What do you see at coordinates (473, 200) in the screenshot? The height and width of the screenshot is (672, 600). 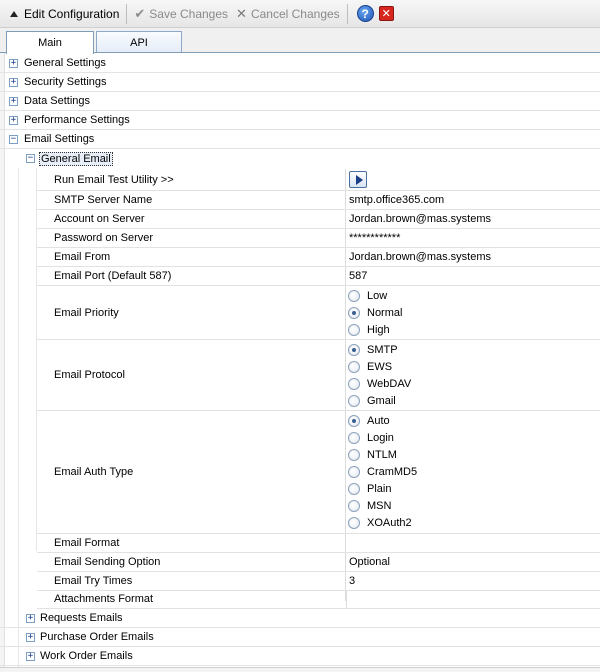 I see `smtp-server-input: smtp.office365.com` at bounding box center [473, 200].